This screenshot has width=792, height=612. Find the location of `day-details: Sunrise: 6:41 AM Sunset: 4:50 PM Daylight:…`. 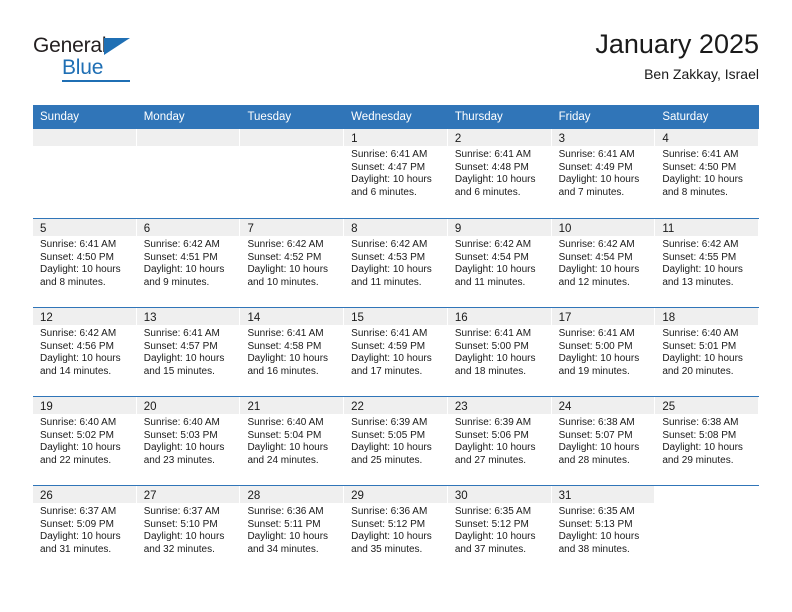

day-details: Sunrise: 6:41 AM Sunset: 4:50 PM Daylight:… is located at coordinates (85, 262).